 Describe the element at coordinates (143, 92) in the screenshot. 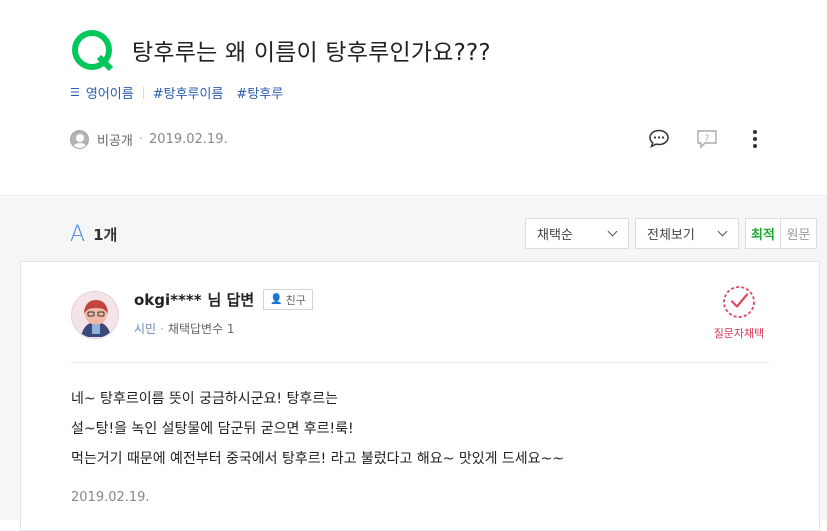

I see `tag-divider` at that location.